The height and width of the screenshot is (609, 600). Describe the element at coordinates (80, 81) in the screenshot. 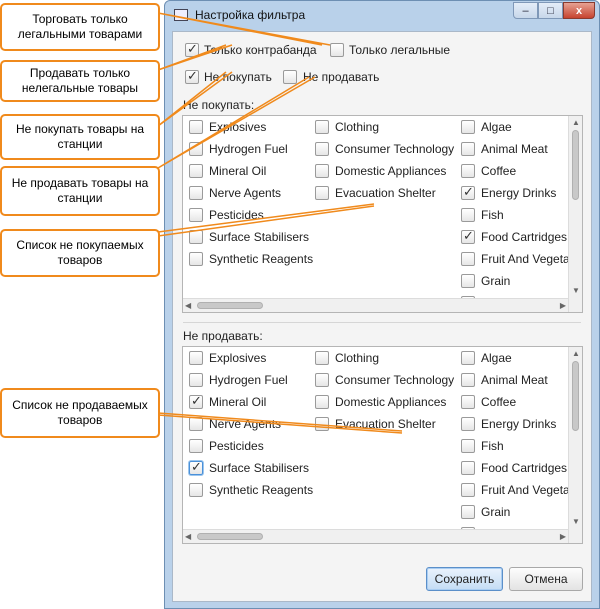

I see `callout-only-contraband: Продавать только нелегальные товары` at that location.